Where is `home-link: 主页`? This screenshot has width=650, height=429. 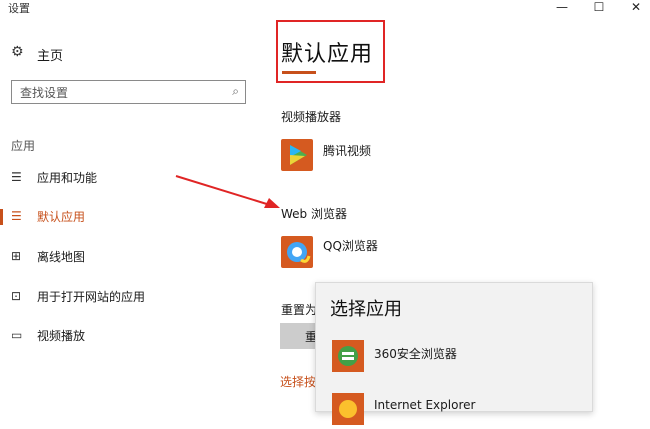
home-link: 主页 is located at coordinates (50, 54).